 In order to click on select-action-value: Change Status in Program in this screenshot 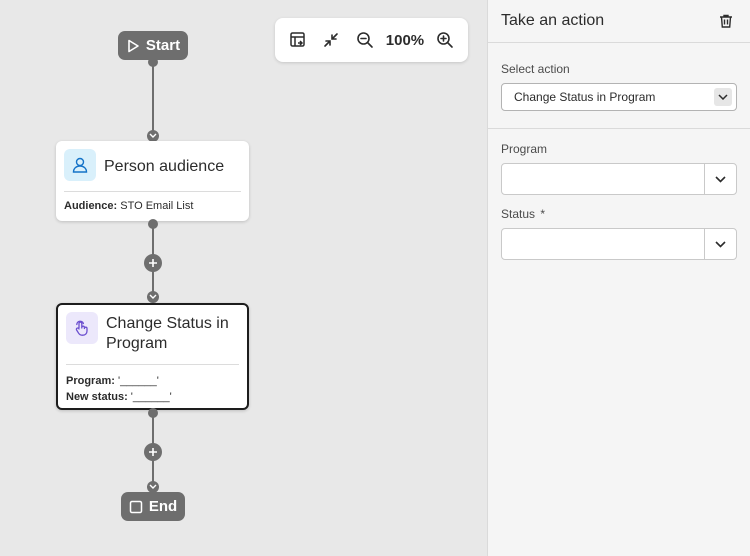, I will do `click(585, 97)`.